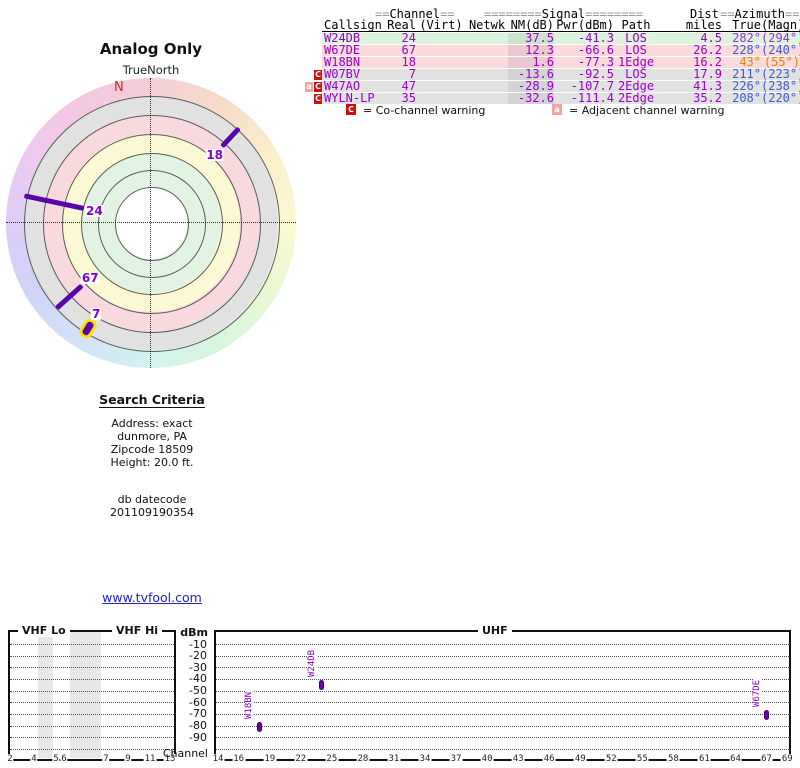 The height and width of the screenshot is (768, 800). What do you see at coordinates (580, 759) in the screenshot?
I see `uhf-channel-tick: 49` at bounding box center [580, 759].